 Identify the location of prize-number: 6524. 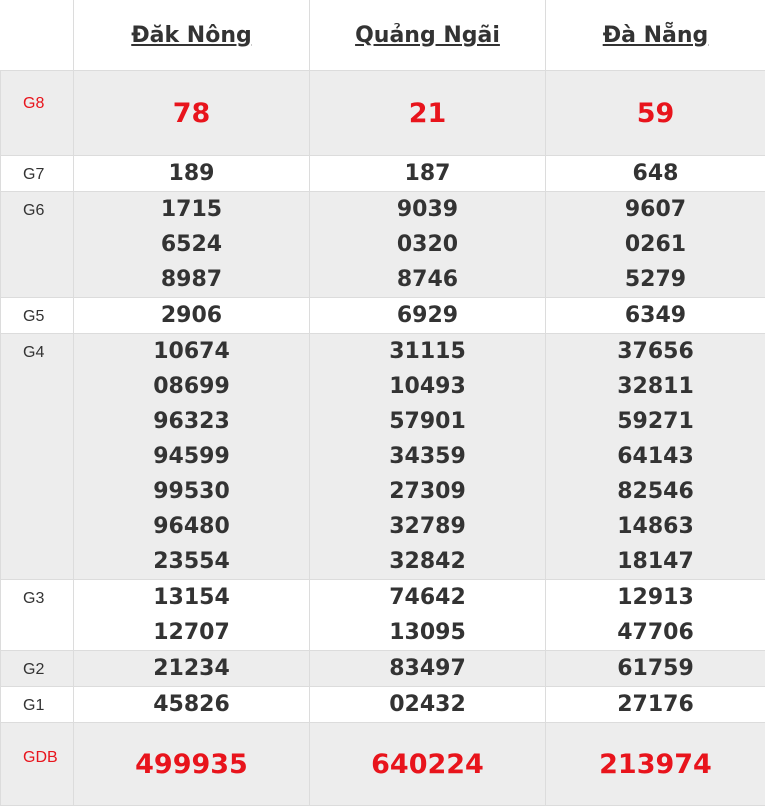
(191, 244).